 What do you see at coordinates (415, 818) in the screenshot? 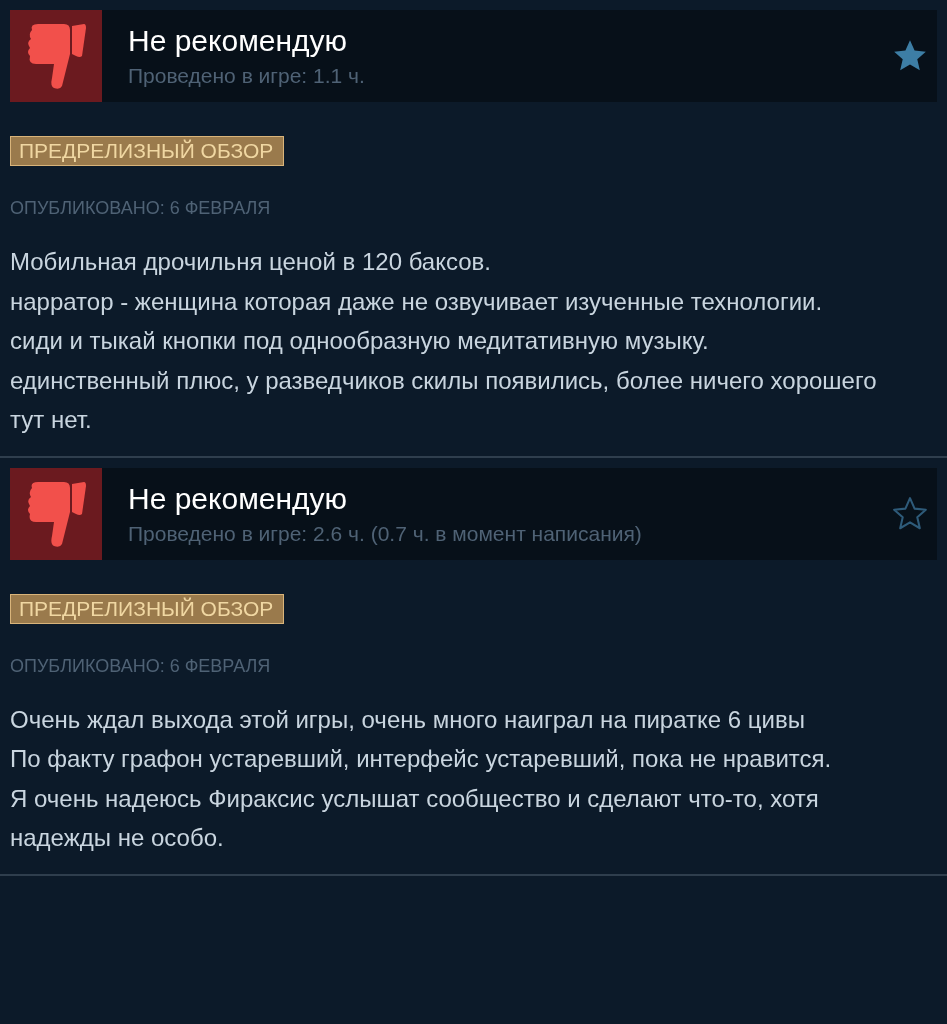
I see `review-paragraph: Я очень надеюсь Фираксис услышат сообщество и сделают что-то, хотя надежды не особо.` at bounding box center [415, 818].